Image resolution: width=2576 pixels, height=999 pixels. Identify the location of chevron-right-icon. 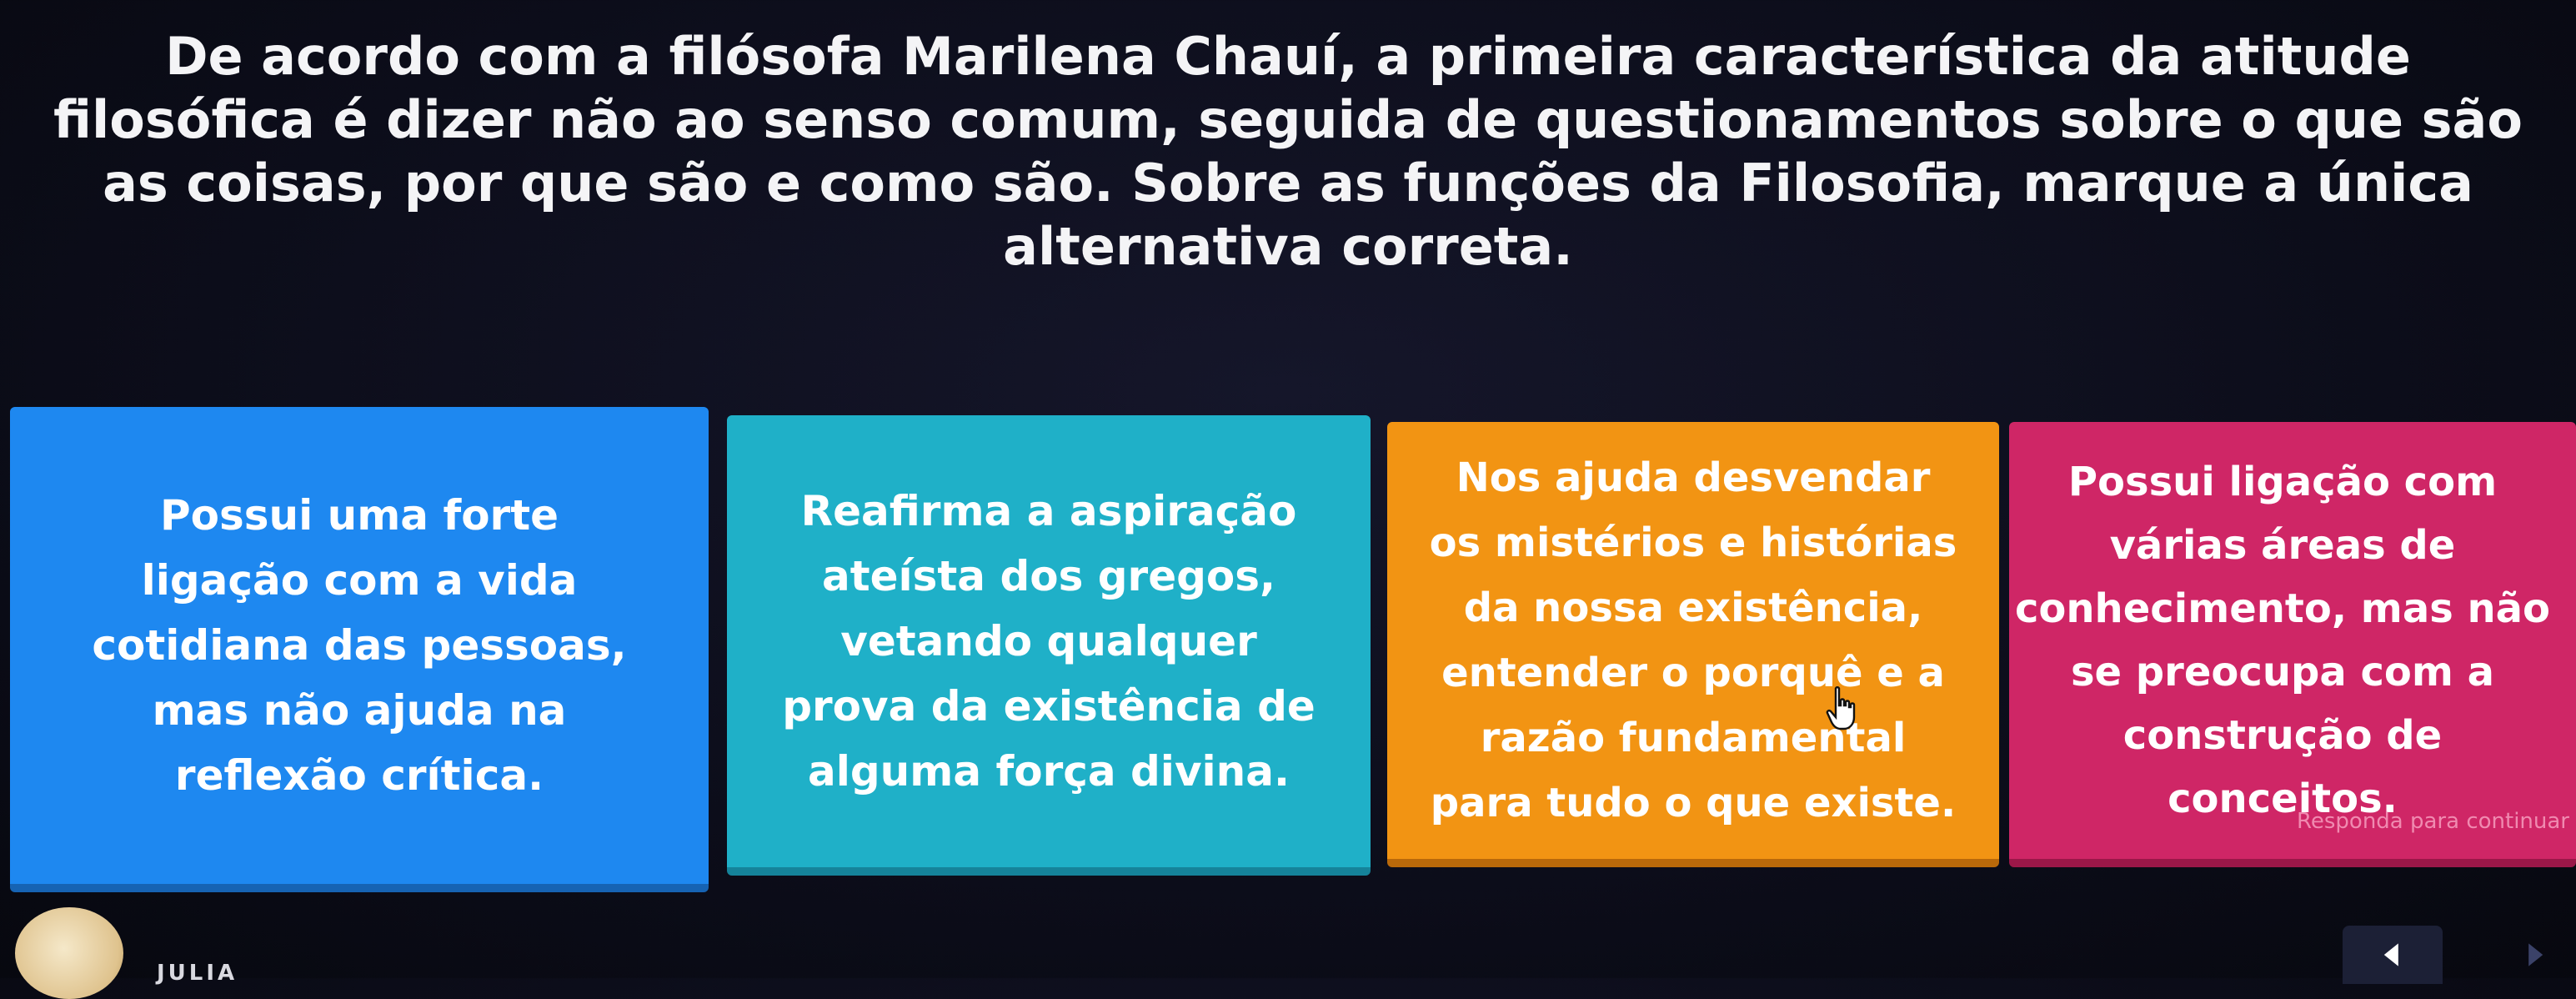
(2535, 955).